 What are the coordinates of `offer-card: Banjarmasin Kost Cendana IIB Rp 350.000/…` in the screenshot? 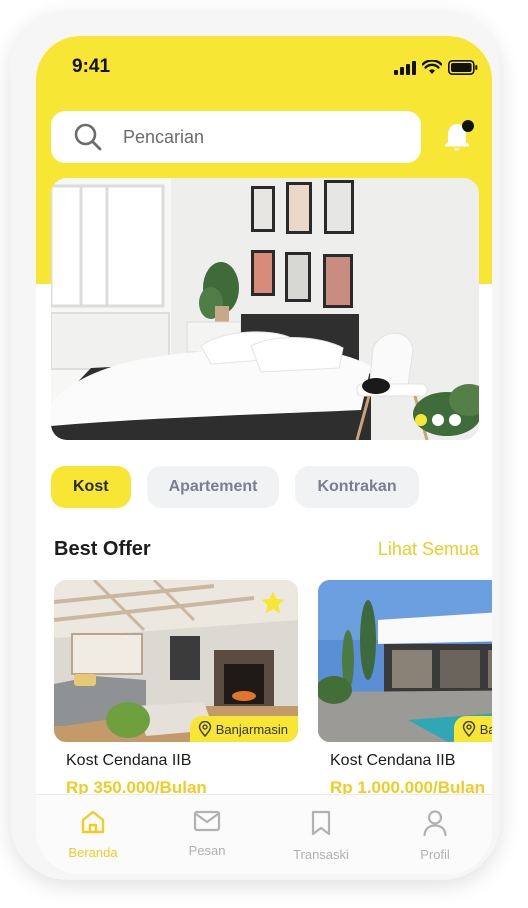 It's located at (176, 690).